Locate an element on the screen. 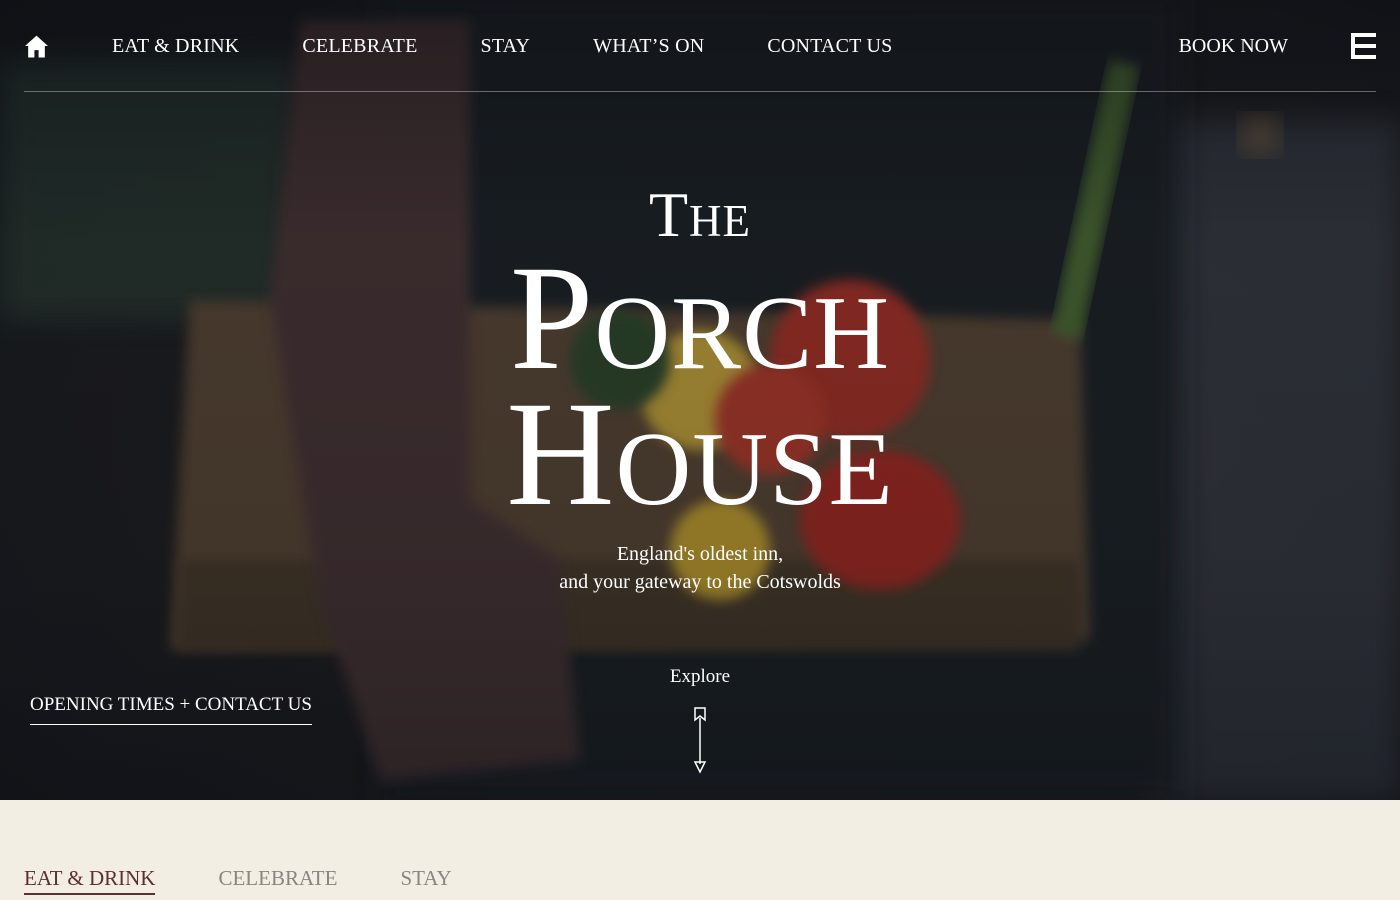  tab-stay: STAY is located at coordinates (425, 880).